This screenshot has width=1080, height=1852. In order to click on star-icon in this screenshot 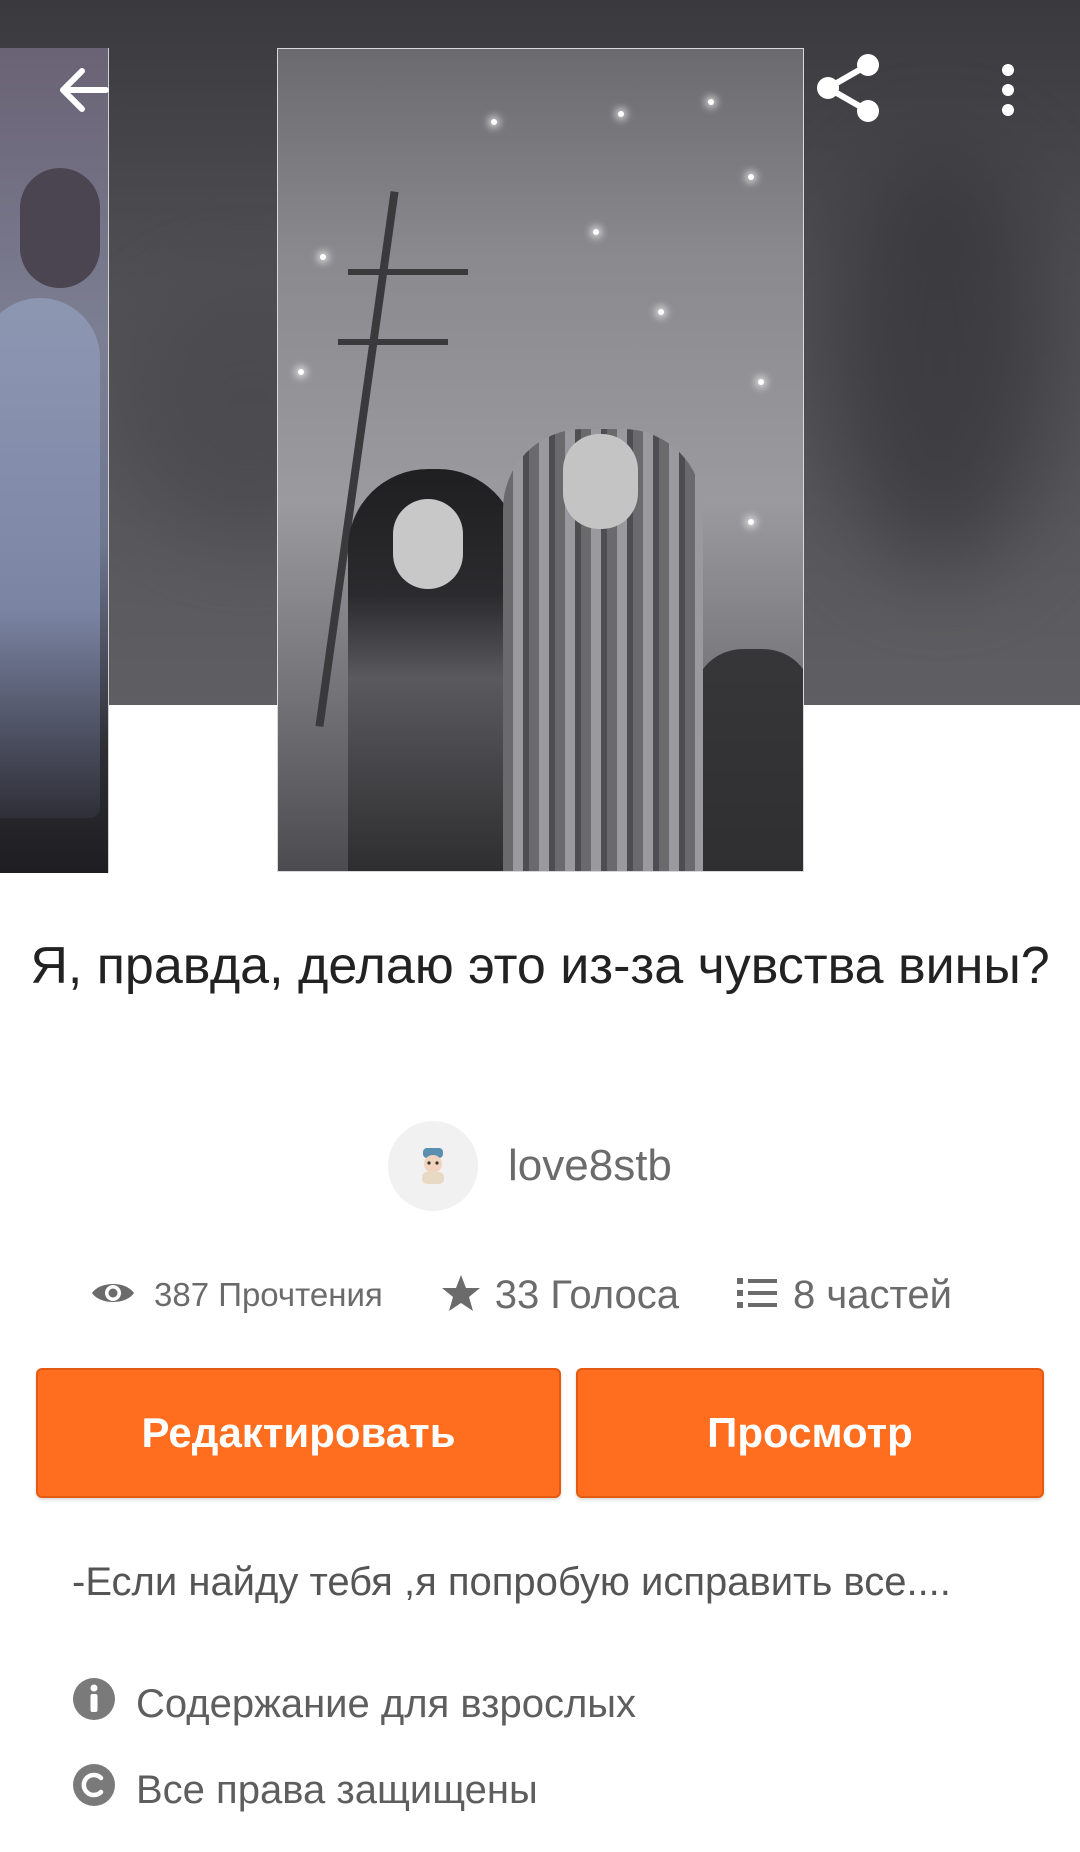, I will do `click(461, 1295)`.